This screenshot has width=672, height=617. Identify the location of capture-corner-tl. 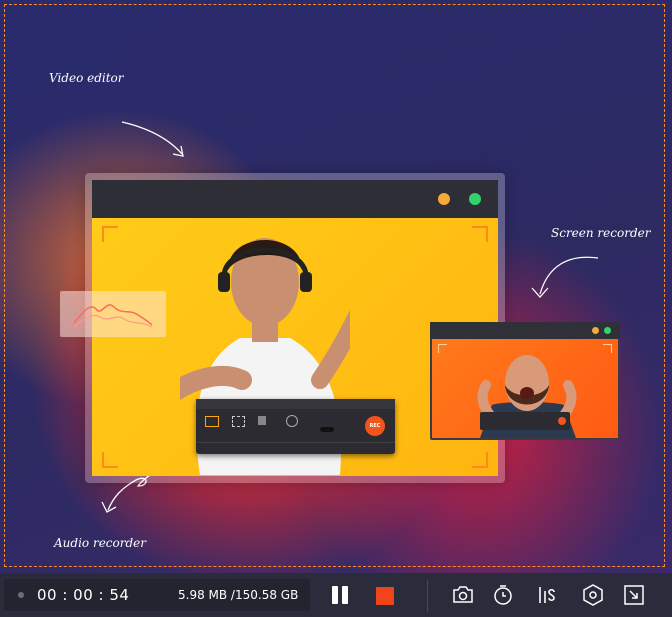
(110, 234).